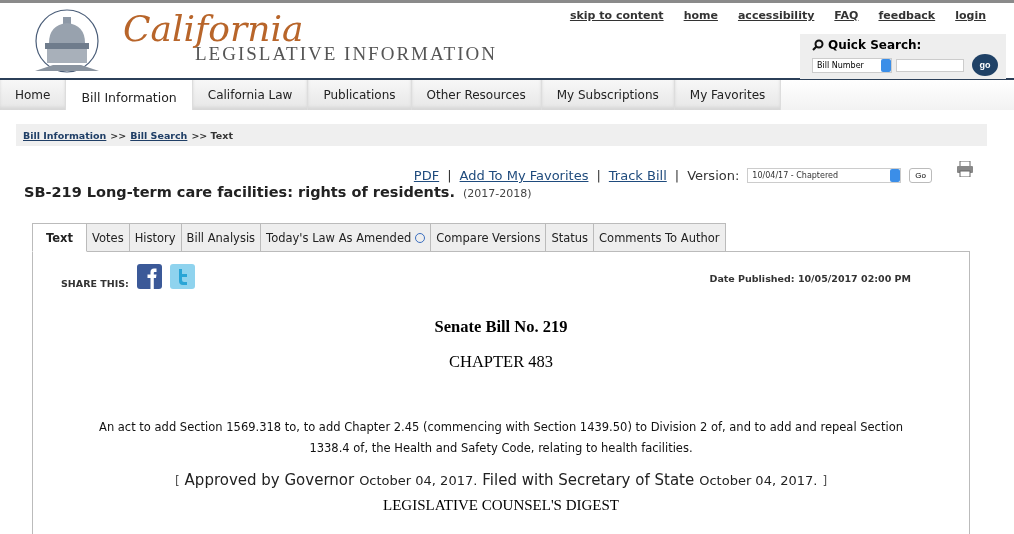  I want to click on act-description: An act to add Section 1569.318 to, to add Chapter 2.45 (commencing with Section 1439.50) to Division 2 of, and to add and repeal Section 1338.4 of, the Health and Safety Code, relating to health facilities., so click(501, 438).